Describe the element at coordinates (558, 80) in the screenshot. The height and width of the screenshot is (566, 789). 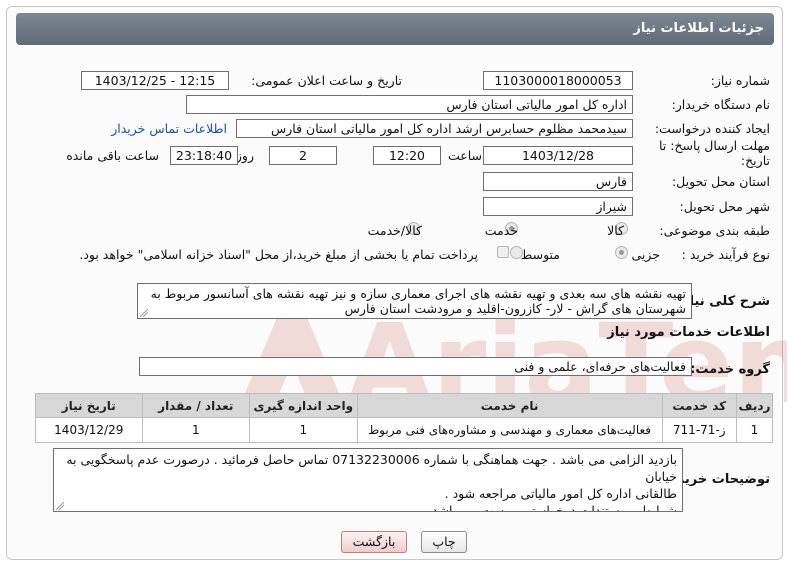
I see `need-number-field: 1103000018000053` at that location.